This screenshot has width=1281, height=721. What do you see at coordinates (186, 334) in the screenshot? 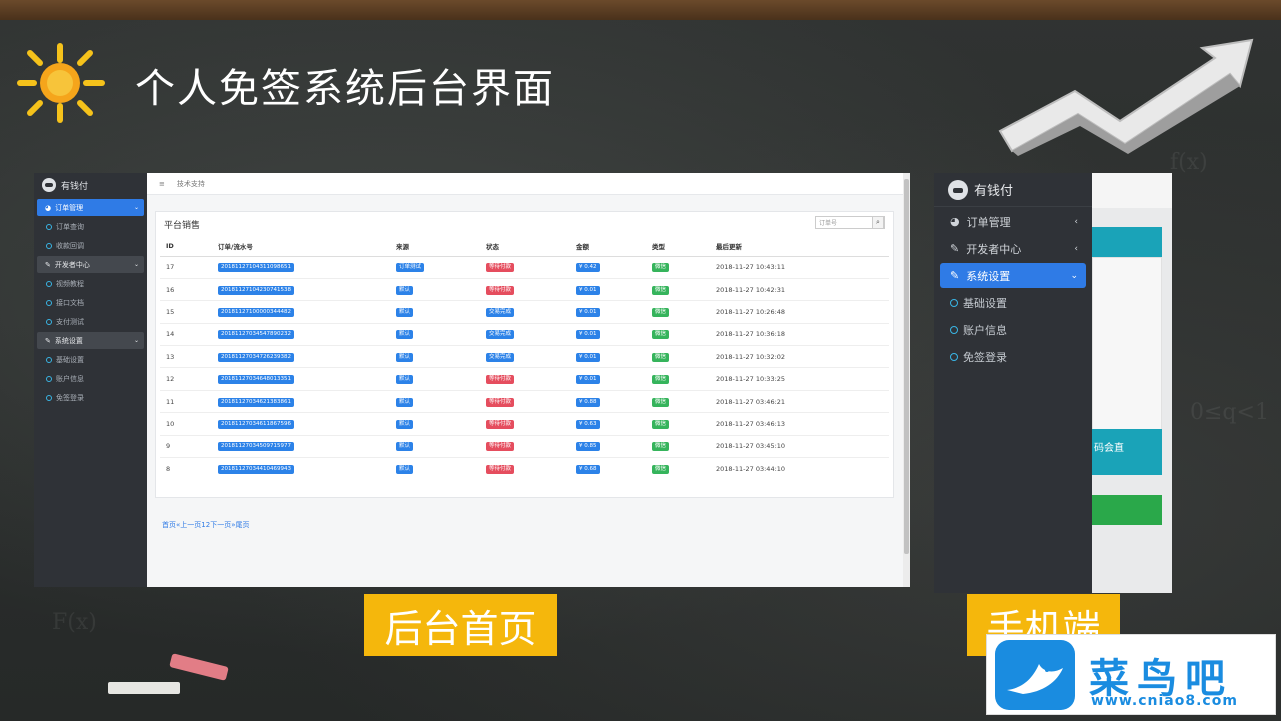
I see `table-cell-id: 14` at bounding box center [186, 334].